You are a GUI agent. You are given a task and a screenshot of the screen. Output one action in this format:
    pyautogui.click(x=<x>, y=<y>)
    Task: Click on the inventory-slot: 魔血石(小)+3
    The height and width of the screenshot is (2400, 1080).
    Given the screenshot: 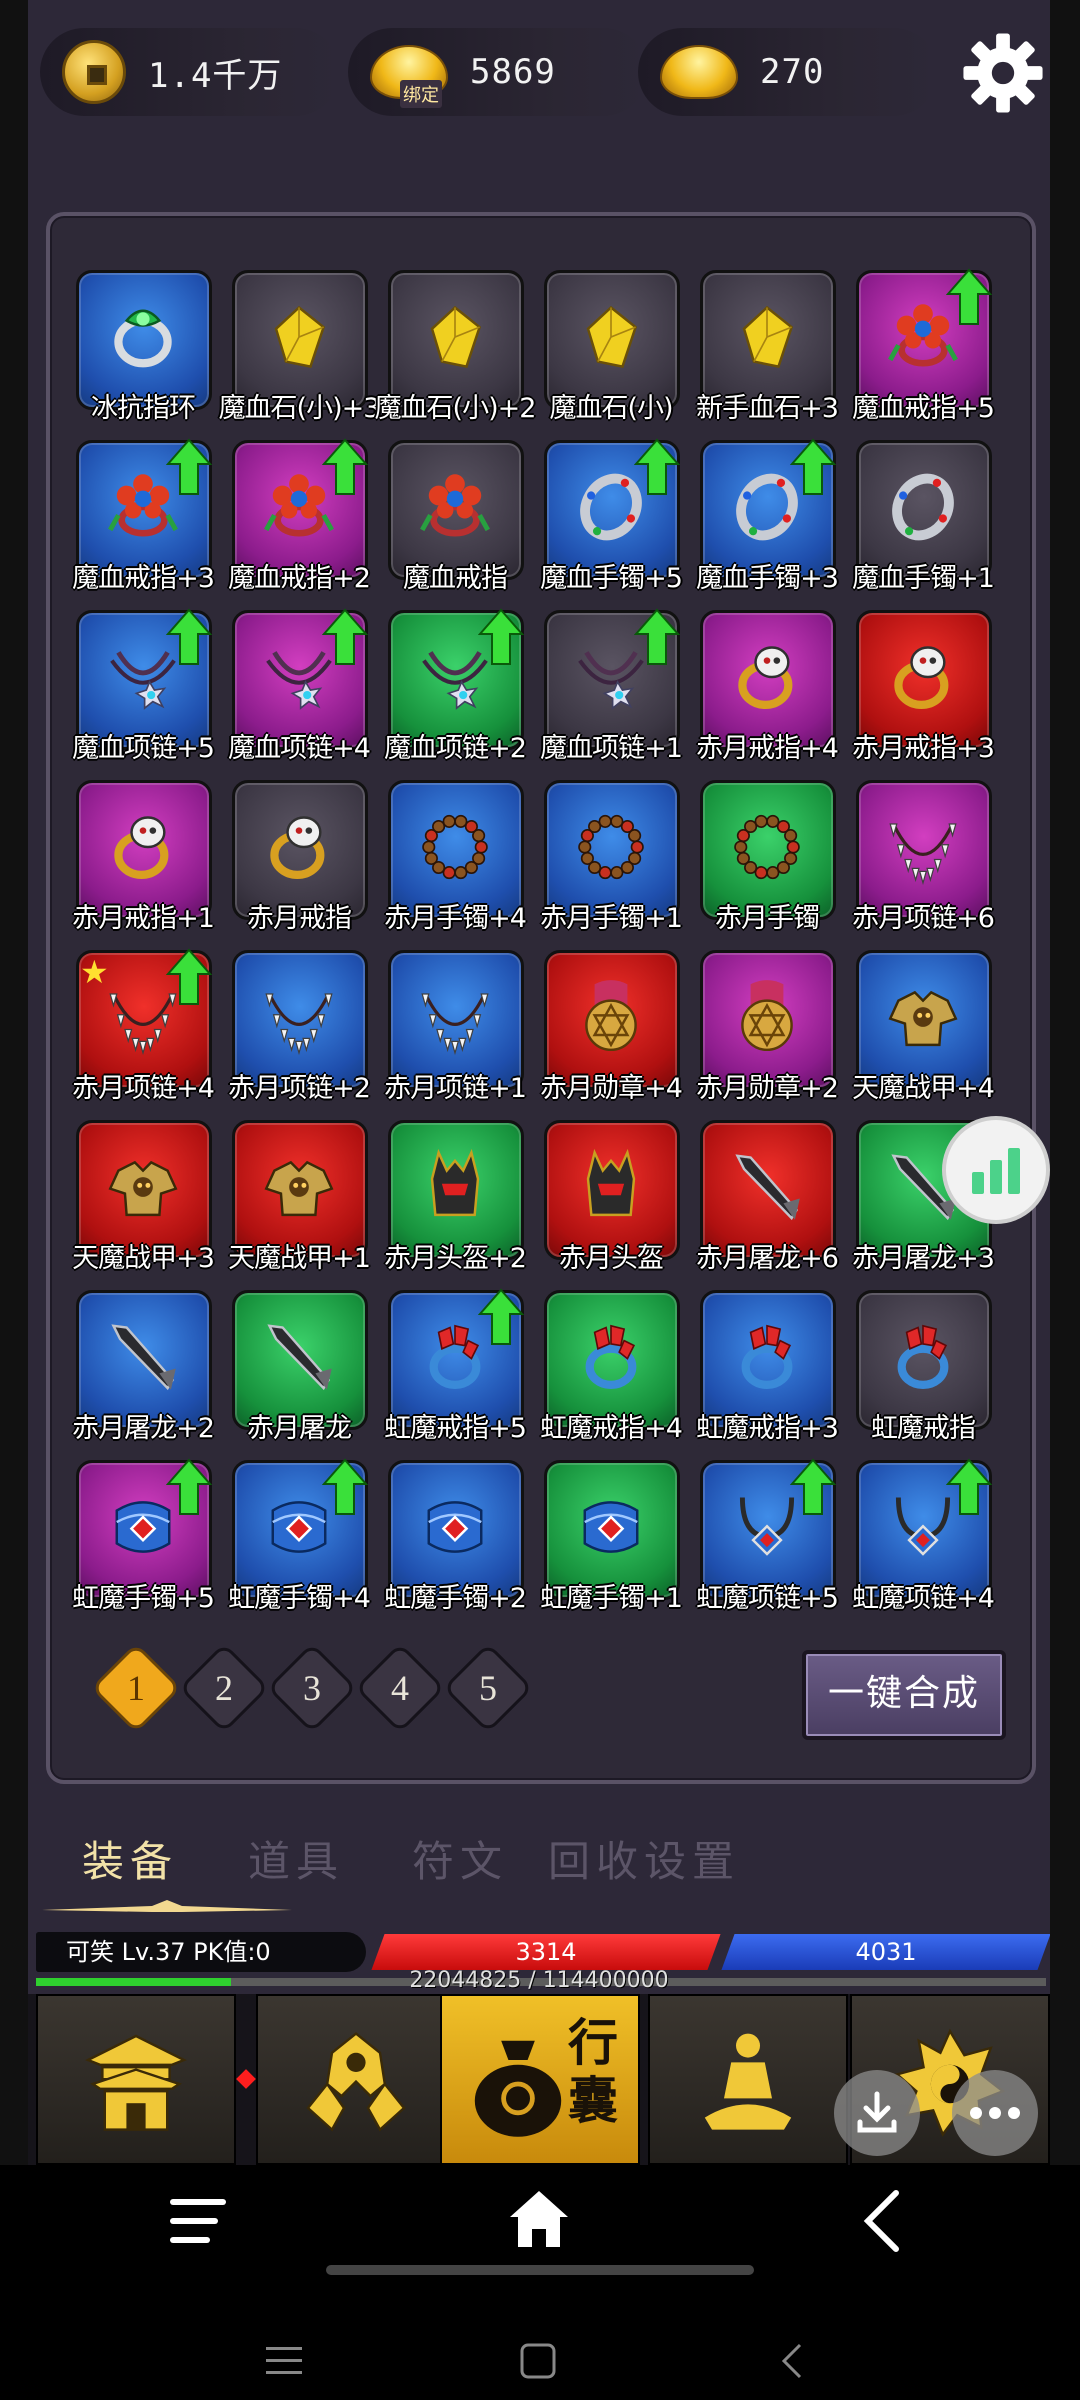 What is the action you would take?
    pyautogui.click(x=299, y=346)
    